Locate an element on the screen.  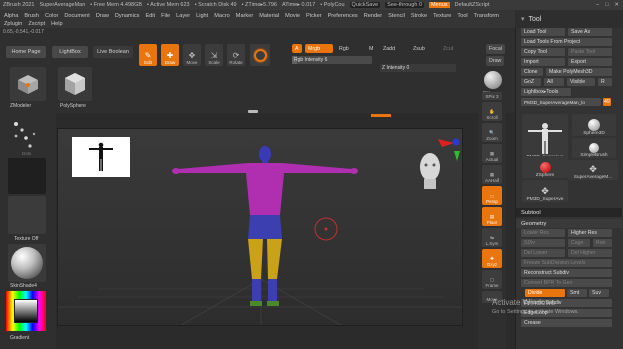
menu-zscript: Zscript is located at coordinates (36, 24).